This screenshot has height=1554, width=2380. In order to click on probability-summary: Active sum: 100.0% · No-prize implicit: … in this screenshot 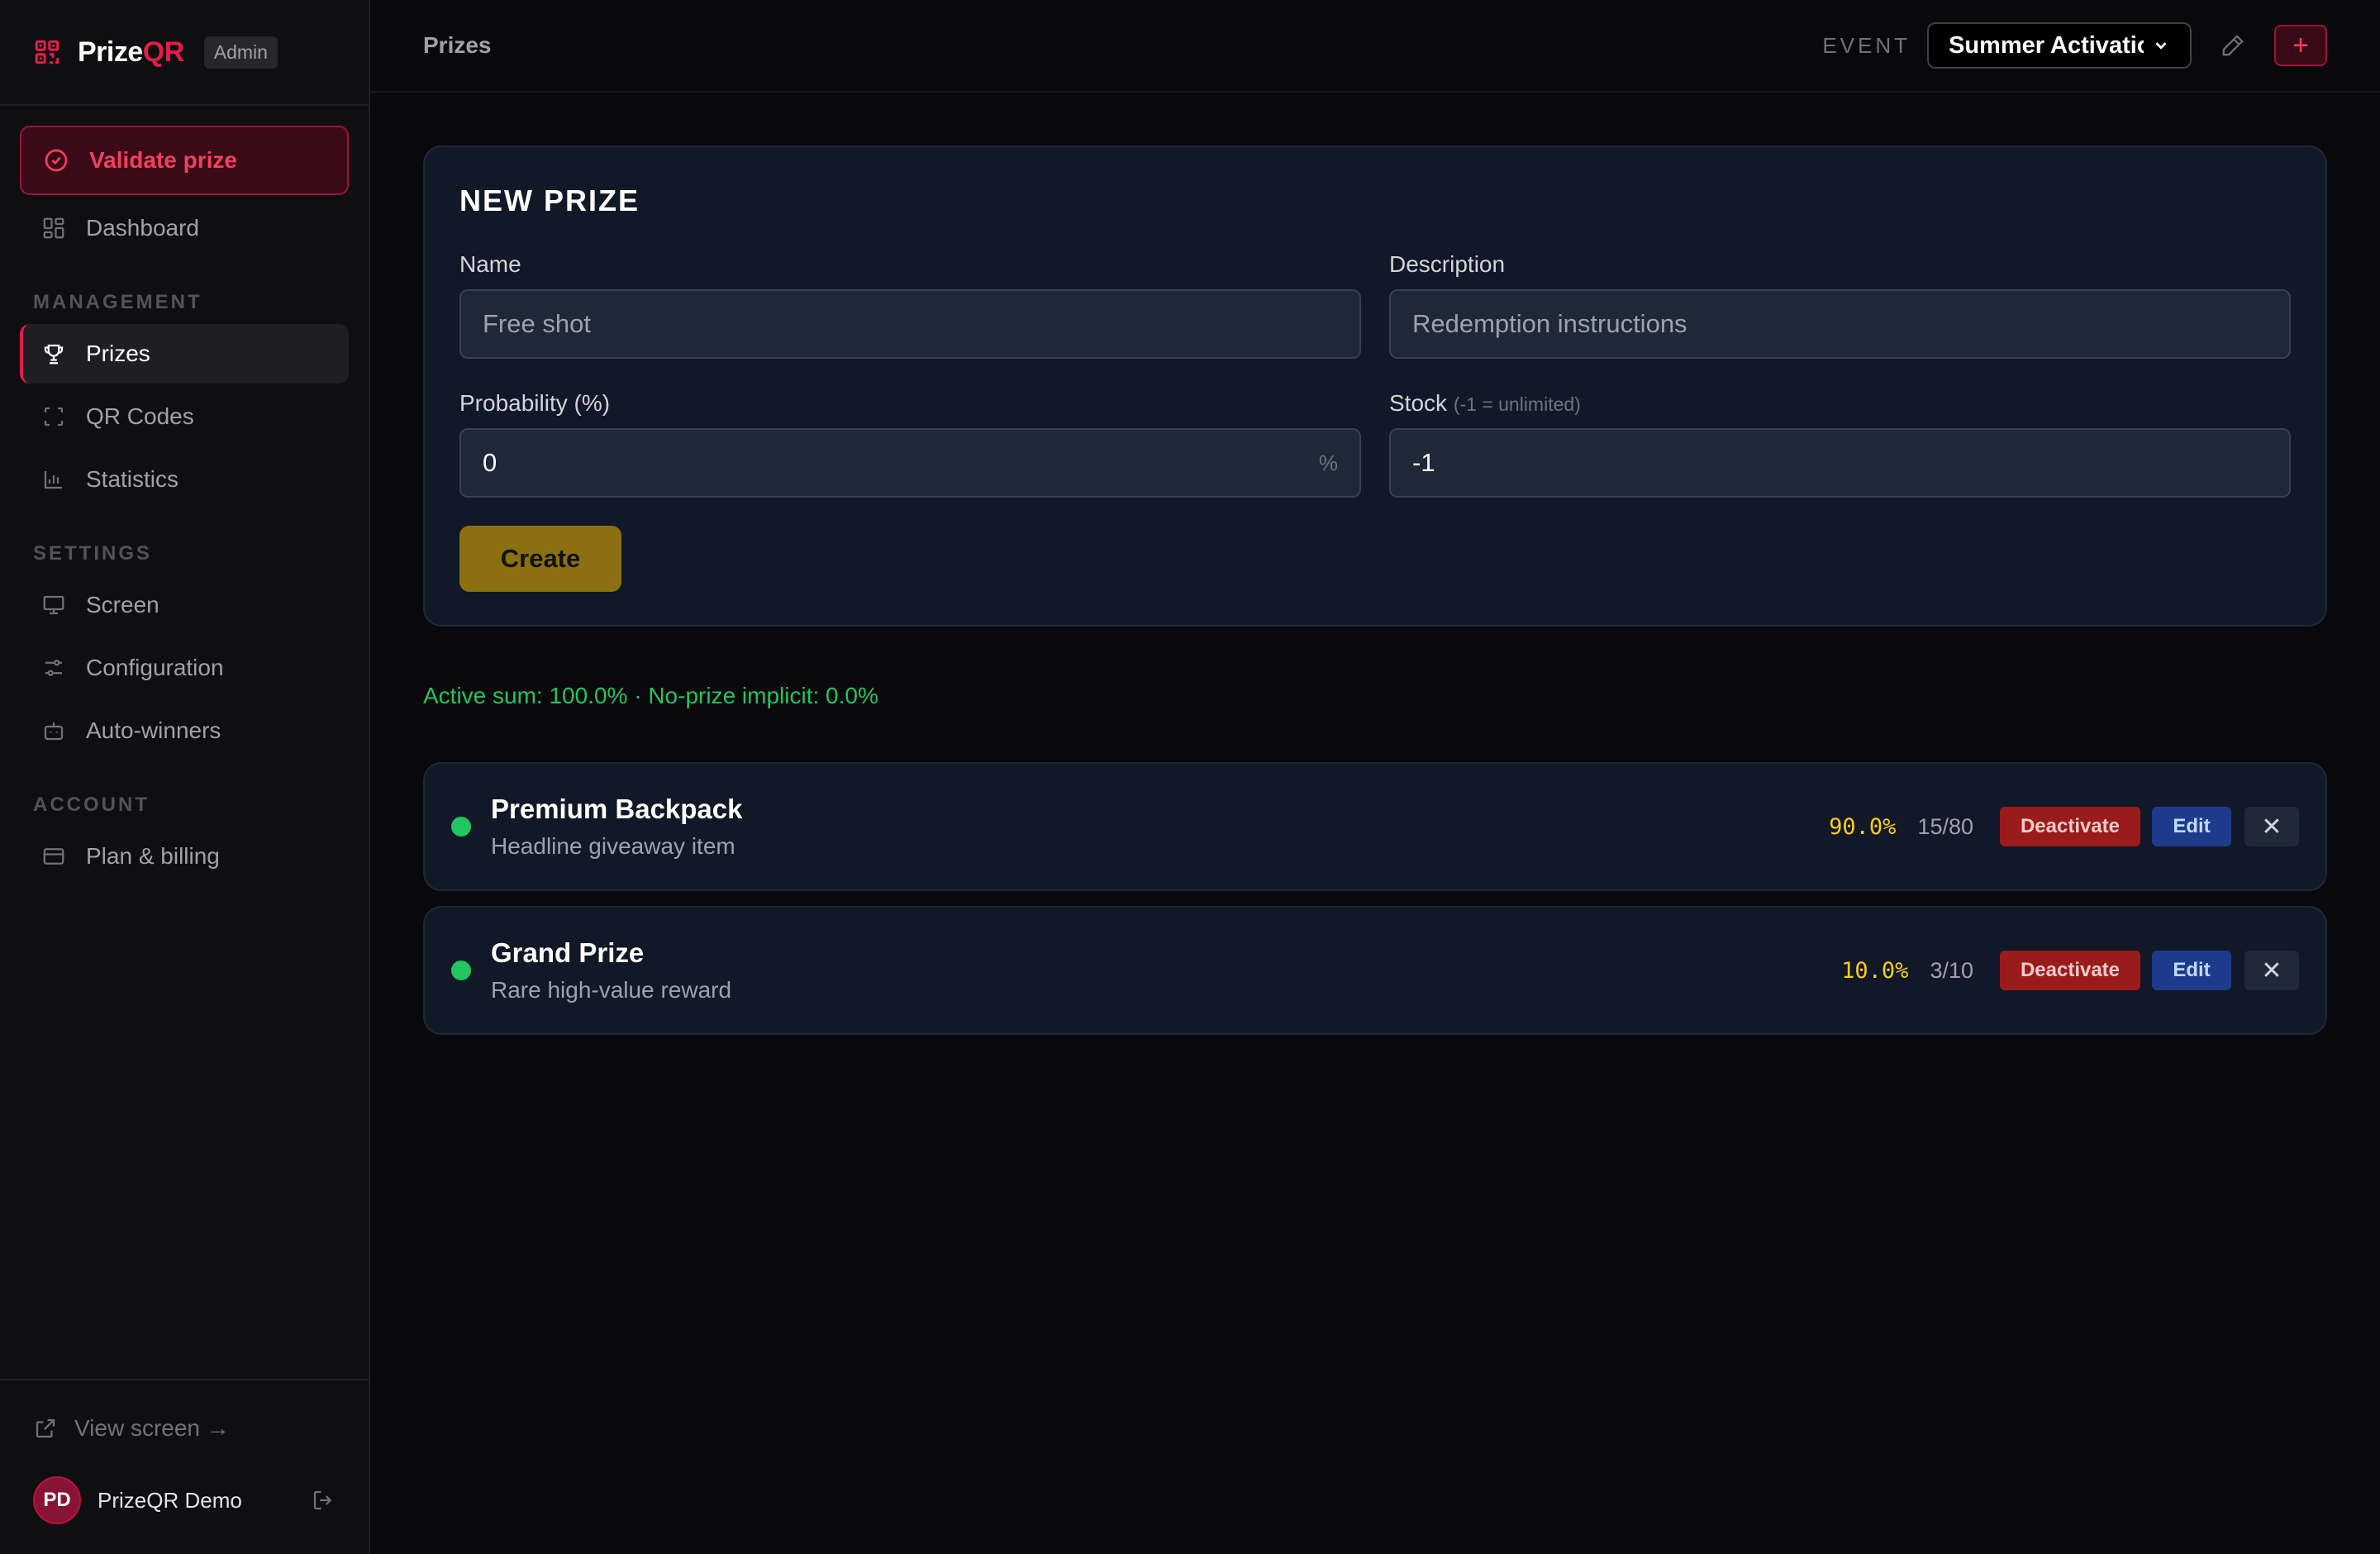, I will do `click(650, 695)`.